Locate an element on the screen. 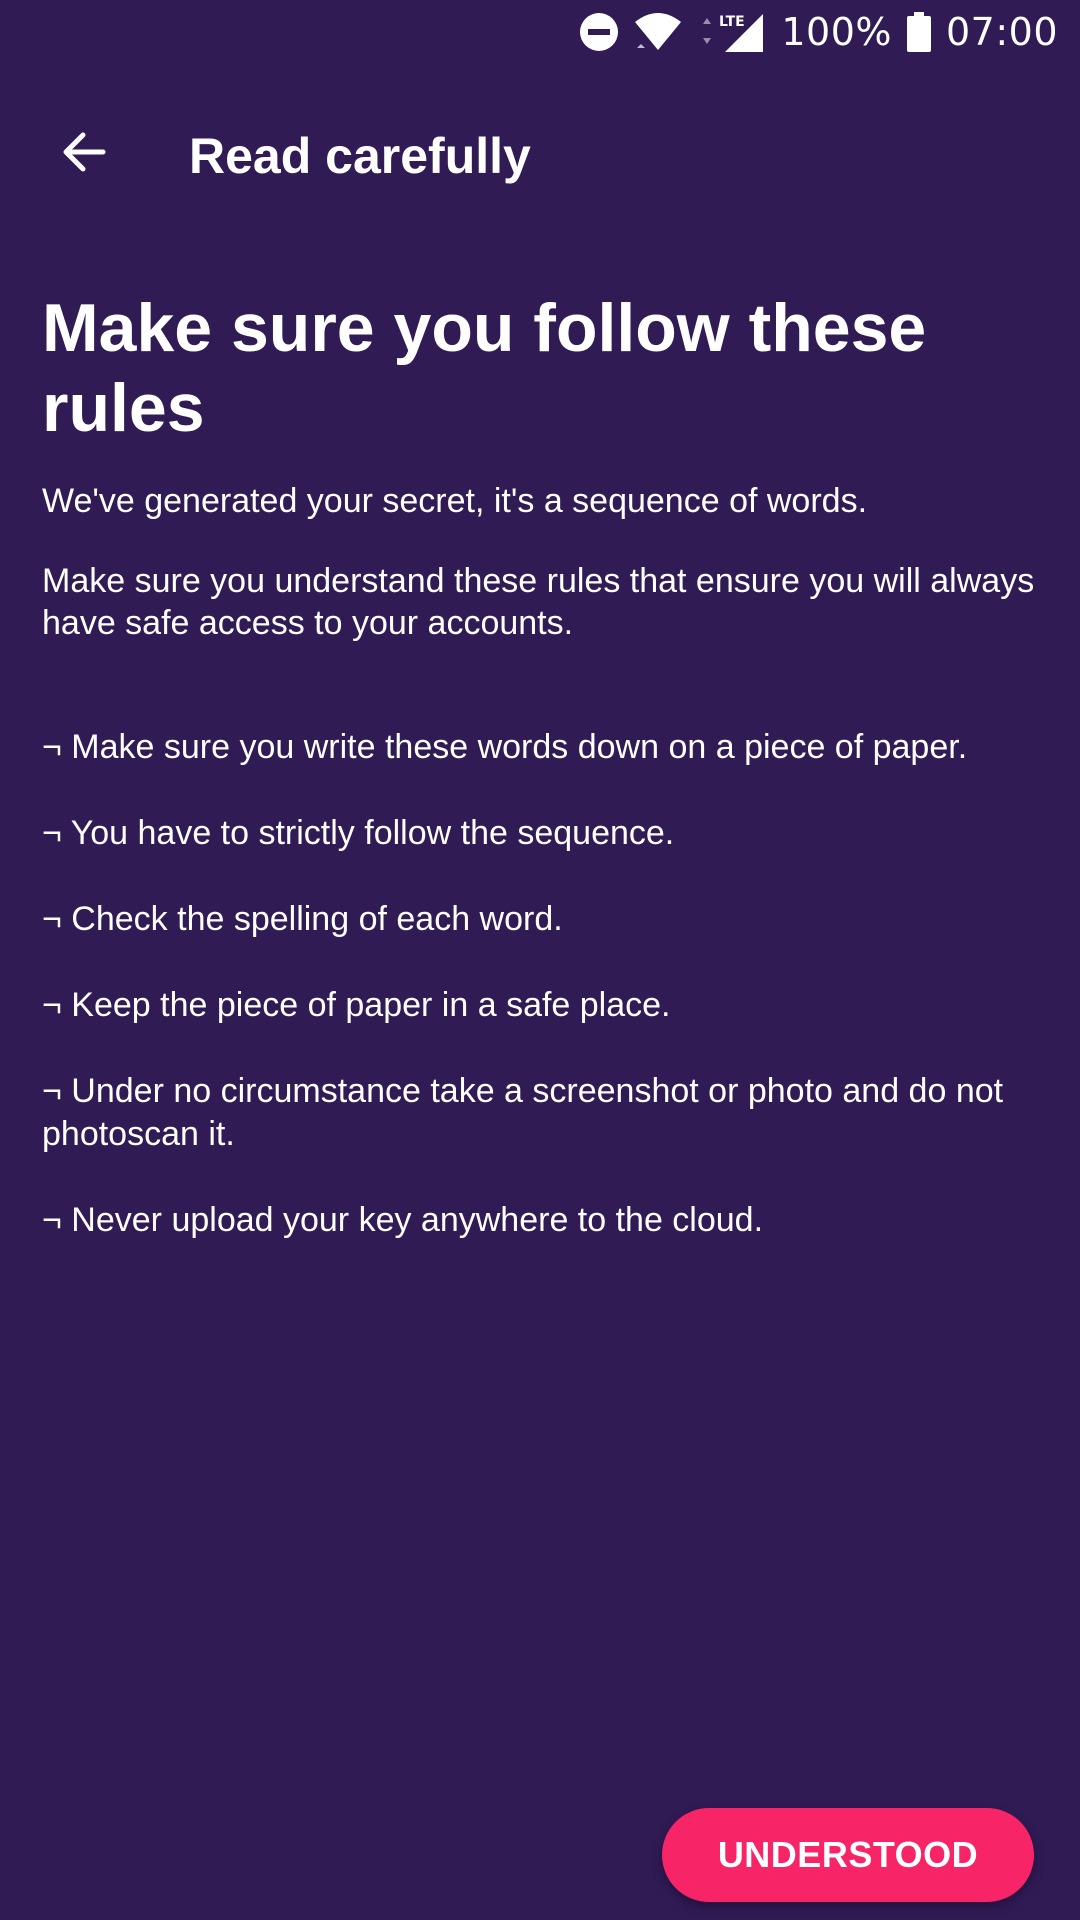  arrow-back-icon is located at coordinates (84, 154).